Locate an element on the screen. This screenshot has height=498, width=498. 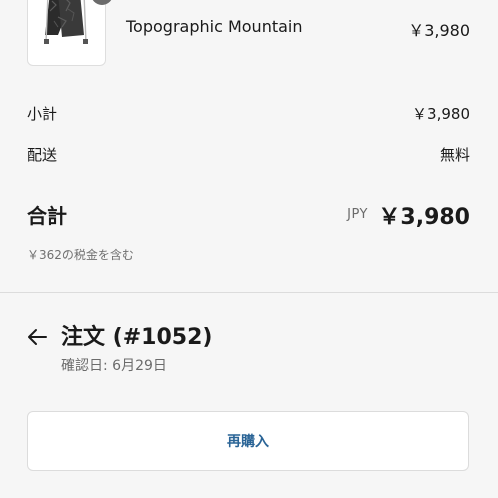
subtotal-label: 小計 is located at coordinates (42, 114).